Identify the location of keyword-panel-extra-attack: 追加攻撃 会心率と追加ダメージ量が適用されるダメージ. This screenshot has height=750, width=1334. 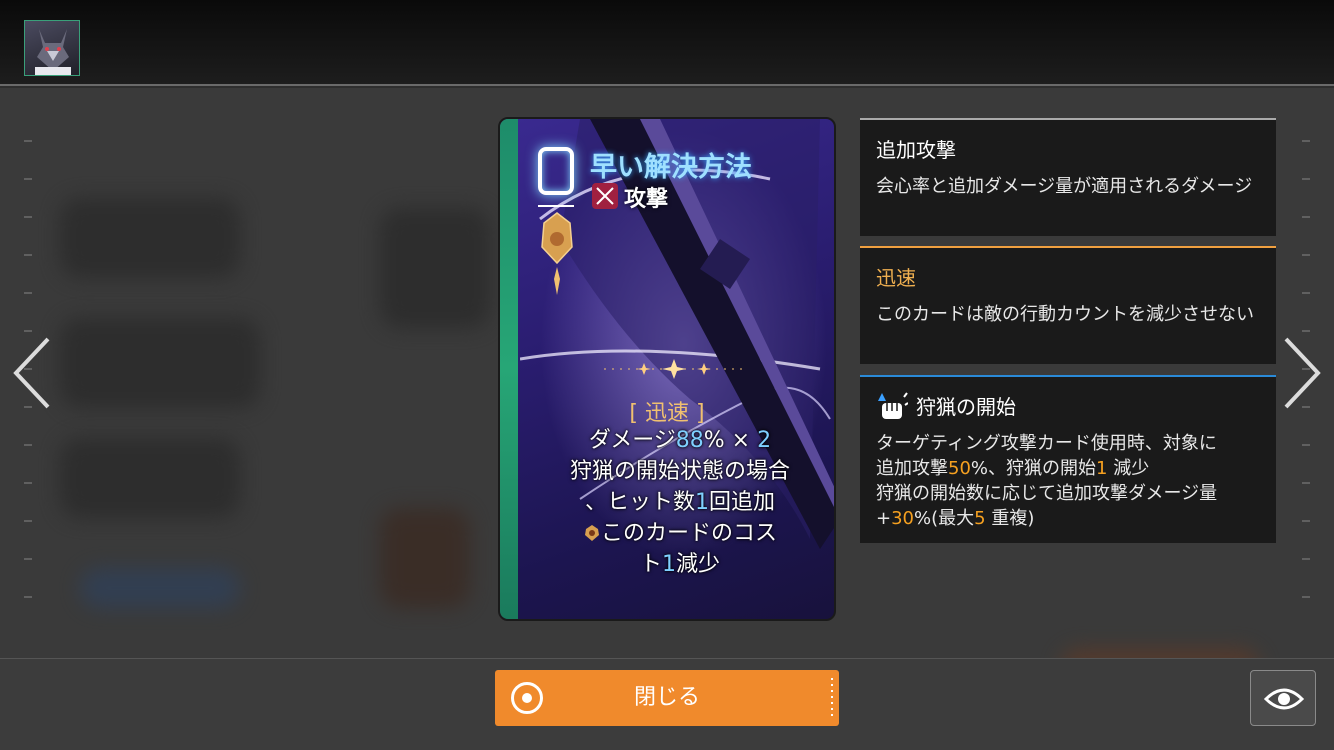
(1068, 177).